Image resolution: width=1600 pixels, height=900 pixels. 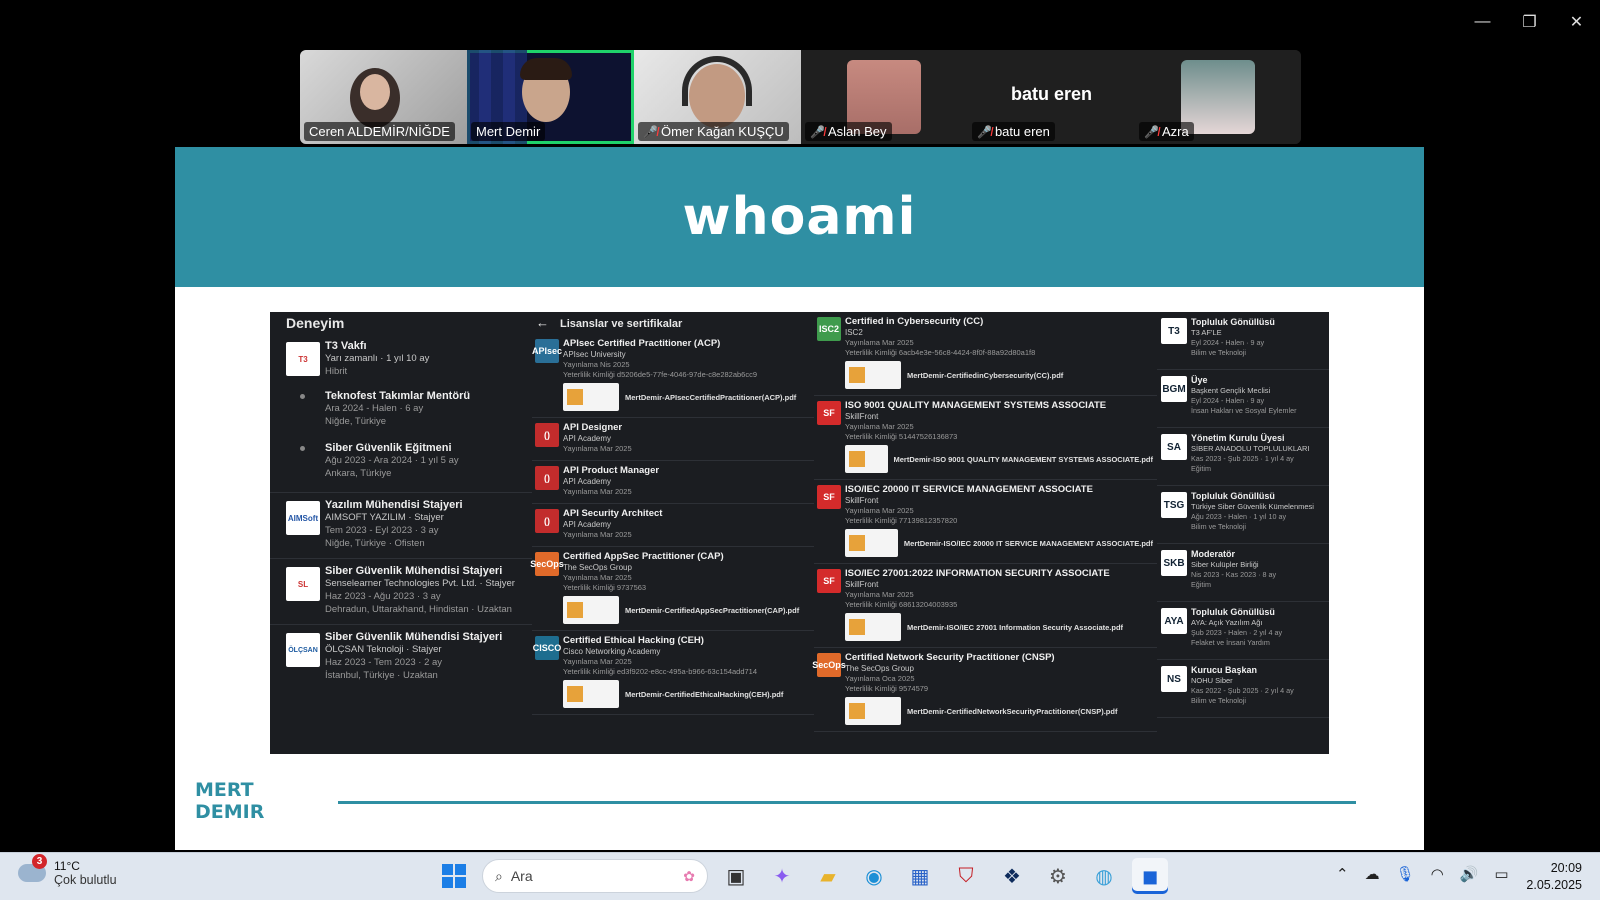 What do you see at coordinates (383, 97) in the screenshot?
I see `participant-tile: Ceren ALDEMİR/NİĞDE` at bounding box center [383, 97].